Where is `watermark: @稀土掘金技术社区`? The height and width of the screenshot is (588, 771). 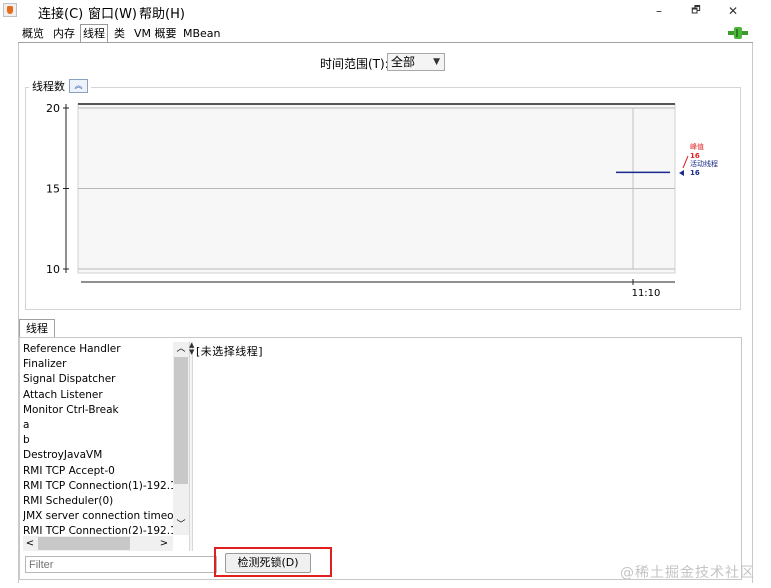
watermark: @稀土掘金技术社区 is located at coordinates (687, 573).